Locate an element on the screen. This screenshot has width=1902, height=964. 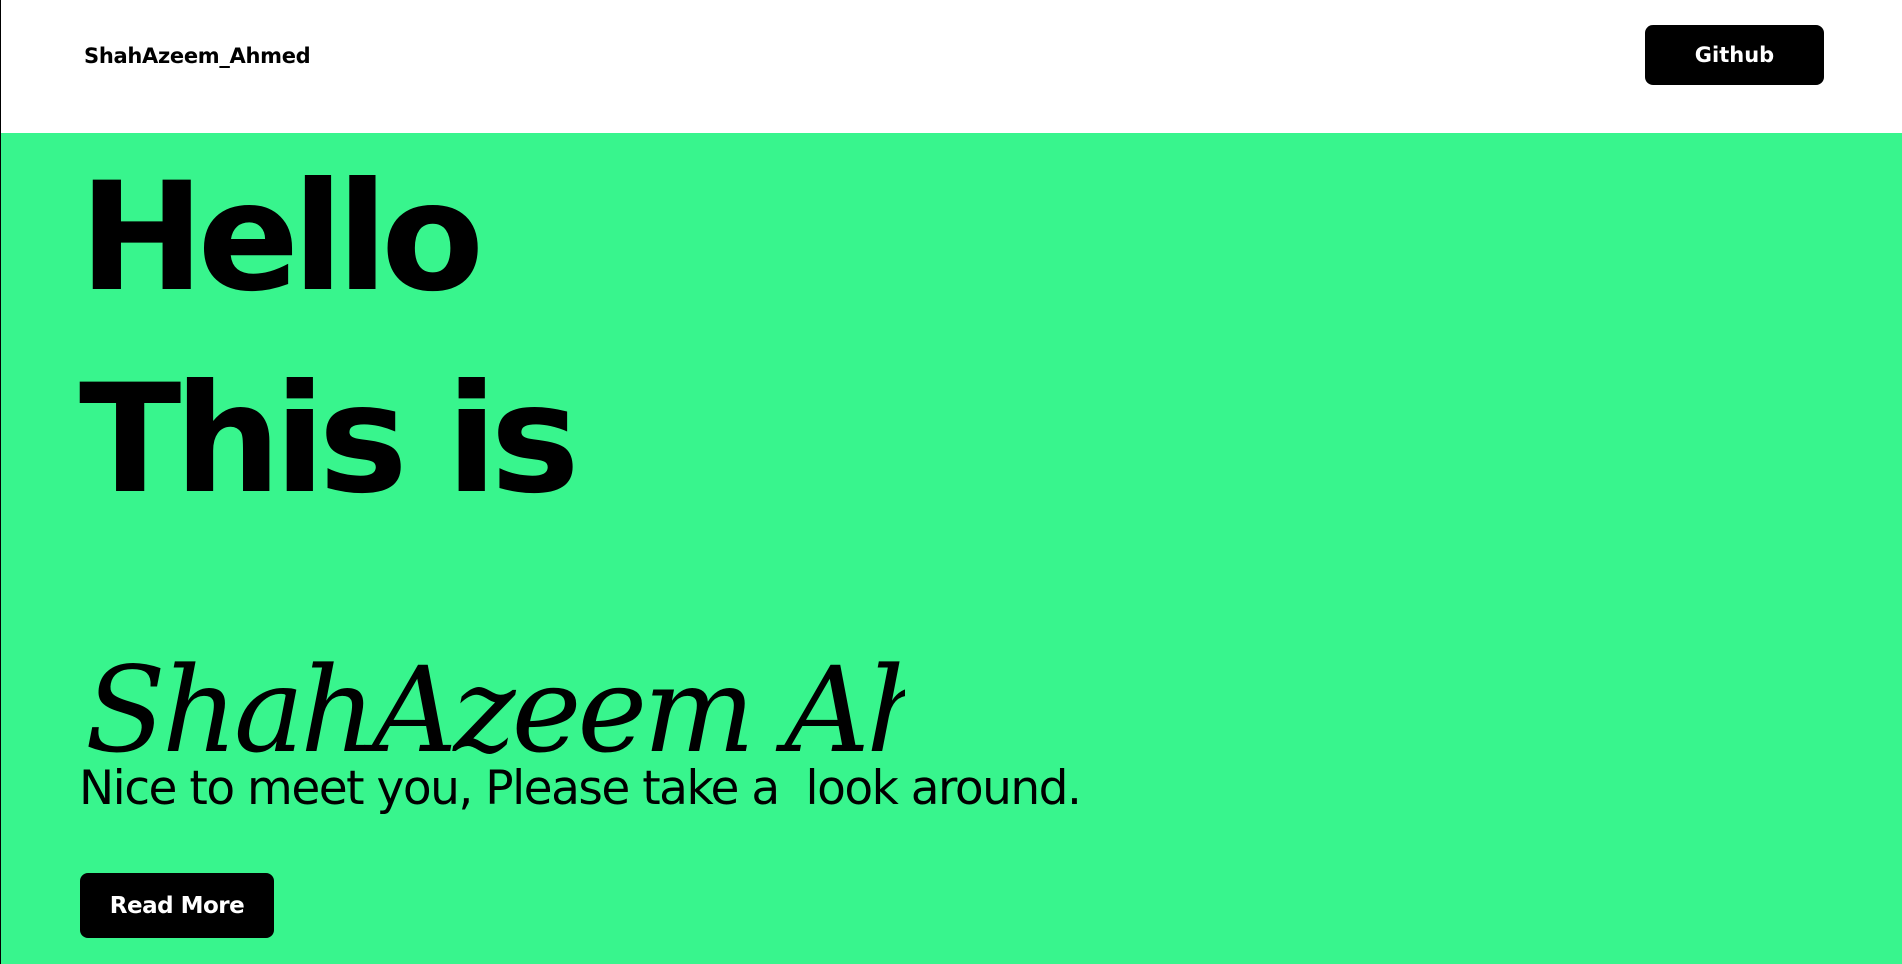
hero-greeting: Hello is located at coordinates (281, 238).